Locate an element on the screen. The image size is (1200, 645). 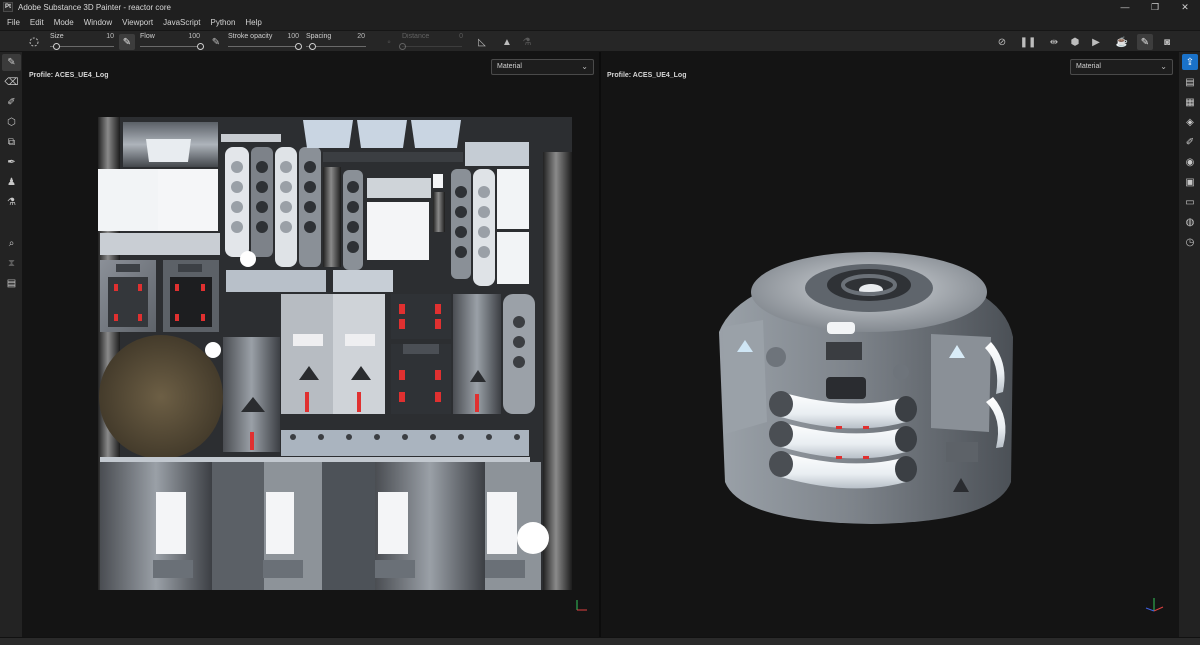
bake-icon: ⚗ is located at coordinates (11, 202).